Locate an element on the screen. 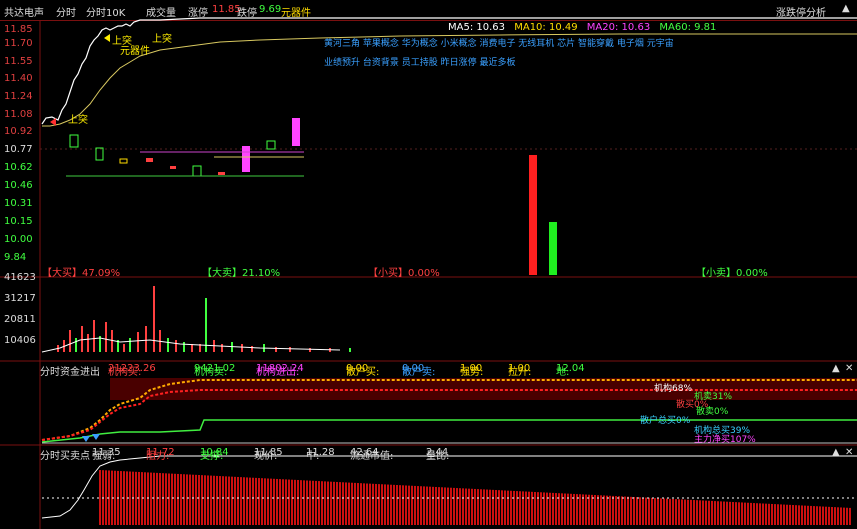 The height and width of the screenshot is (529, 857). big-sell-value: 21.10% is located at coordinates (261, 273).